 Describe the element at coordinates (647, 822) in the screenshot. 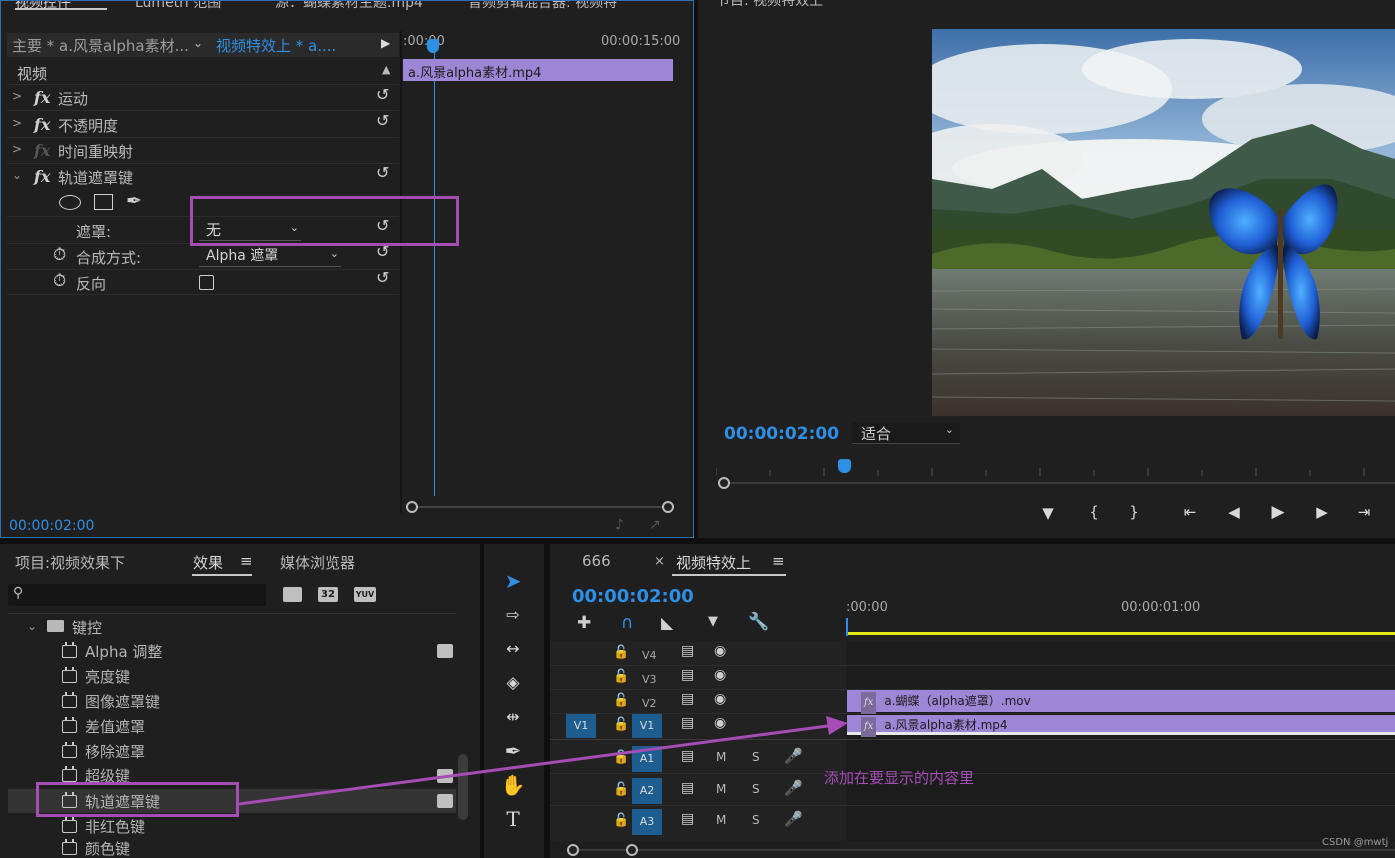

I see `track-a3-target: A3` at that location.